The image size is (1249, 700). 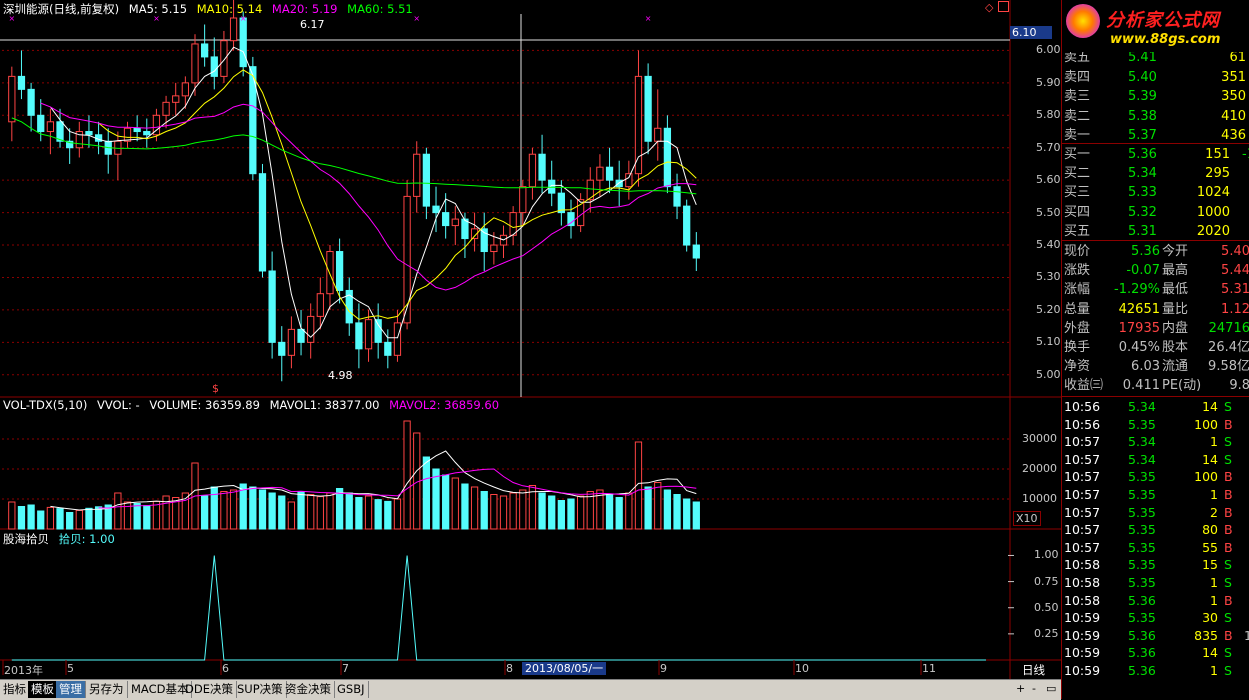 What do you see at coordinates (1077, 367) in the screenshot?
I see `stat-label: 净资` at bounding box center [1077, 367].